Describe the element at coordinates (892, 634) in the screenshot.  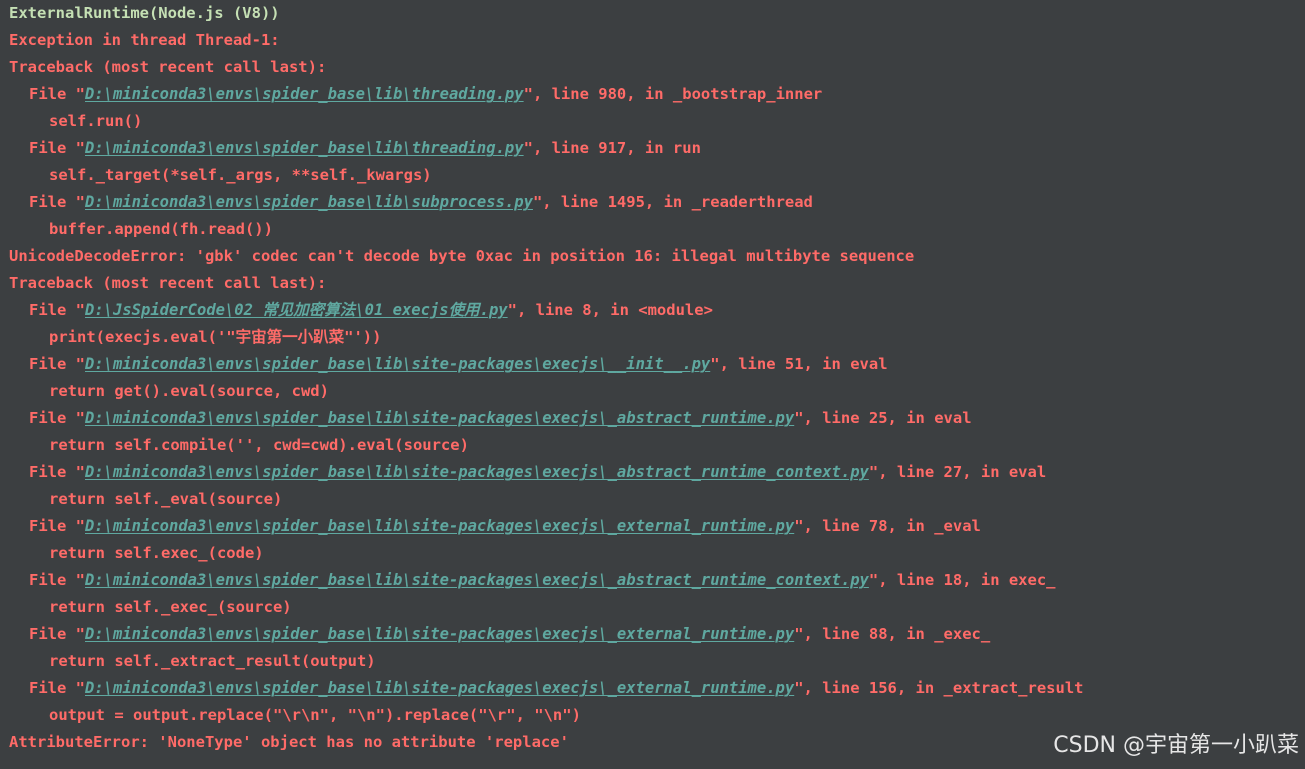
I see `file-suffix: ", line 88, in _exec_` at that location.